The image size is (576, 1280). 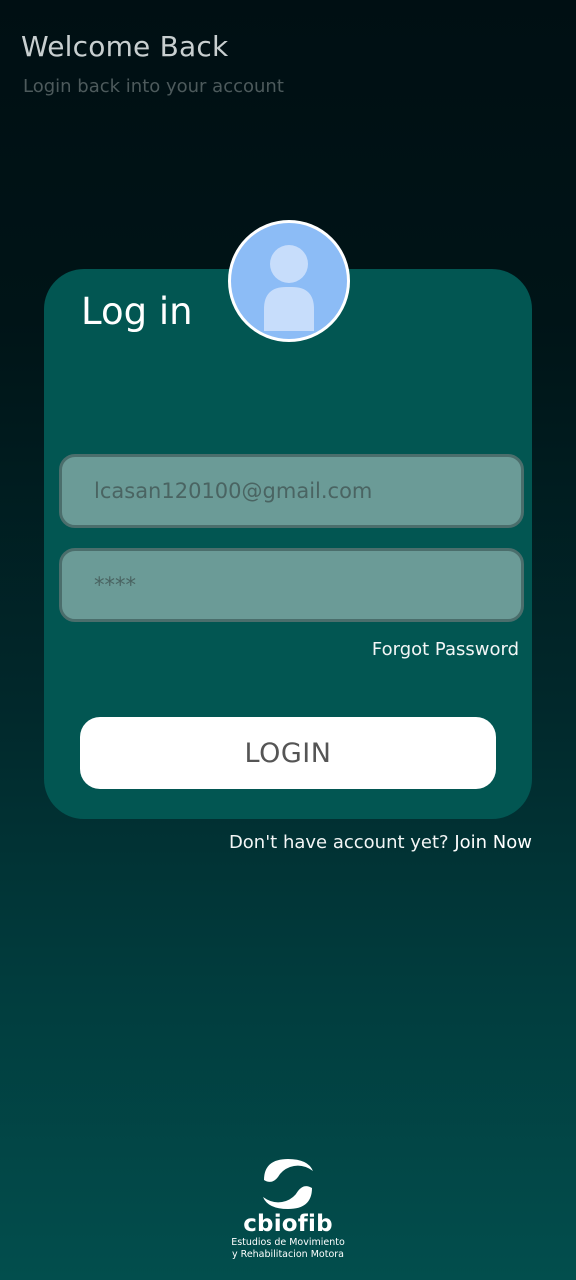 What do you see at coordinates (137, 311) in the screenshot?
I see `card-title: Log in` at bounding box center [137, 311].